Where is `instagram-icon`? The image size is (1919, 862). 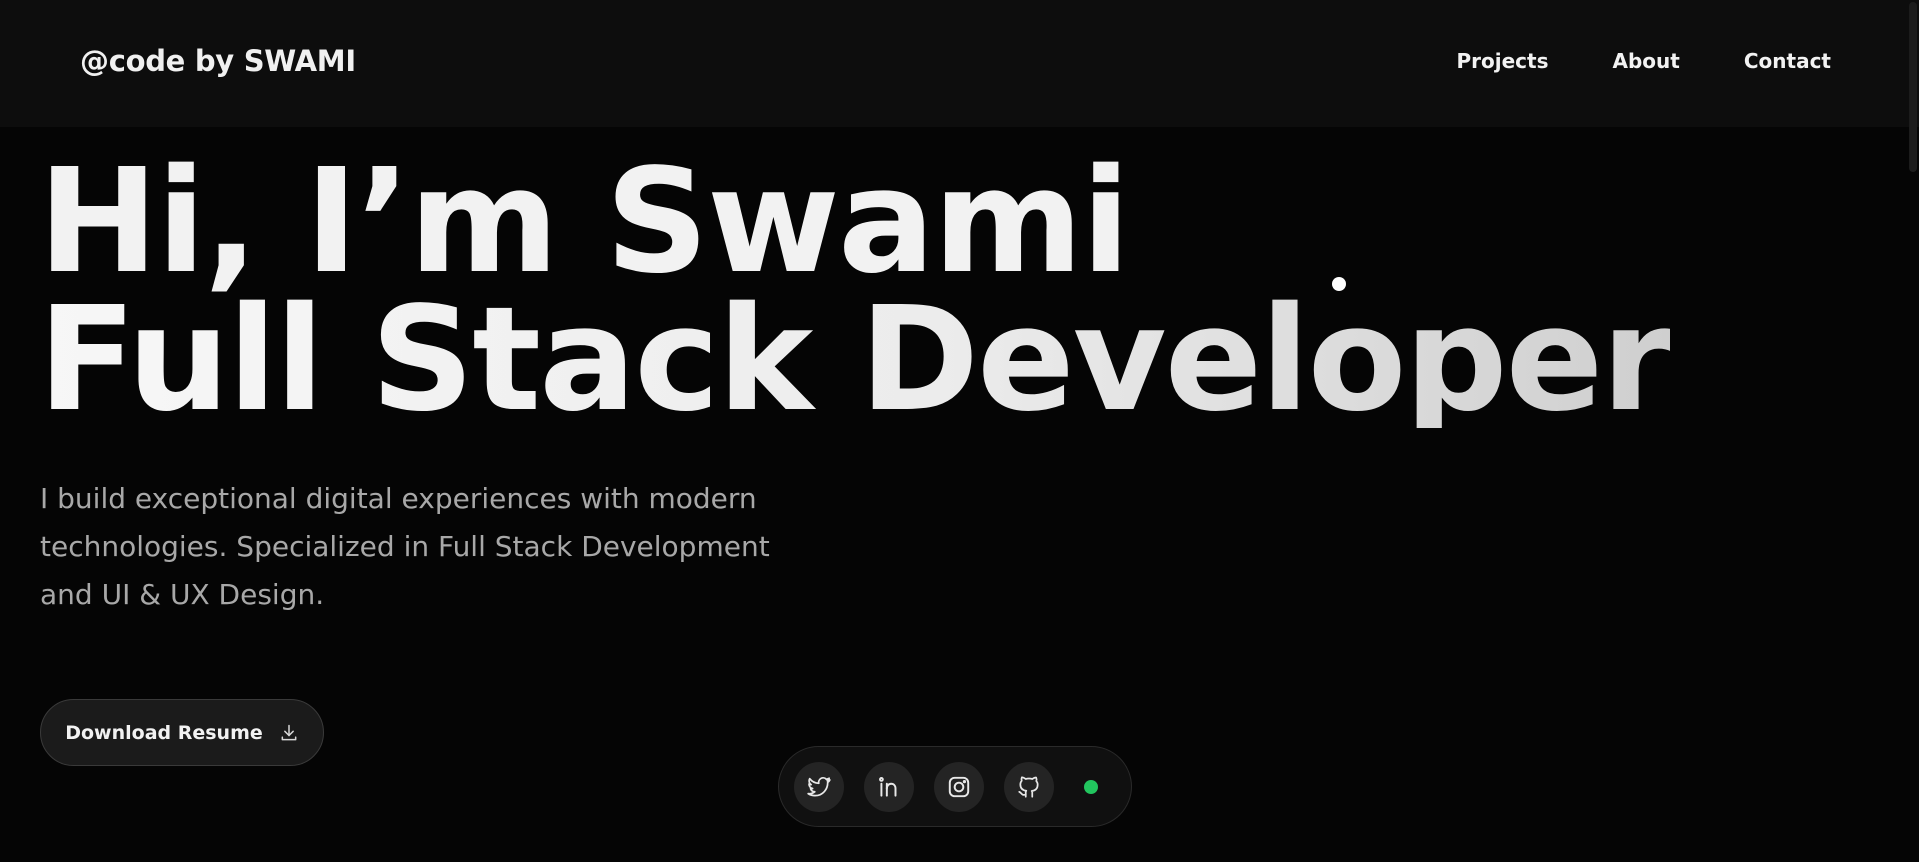 instagram-icon is located at coordinates (959, 786).